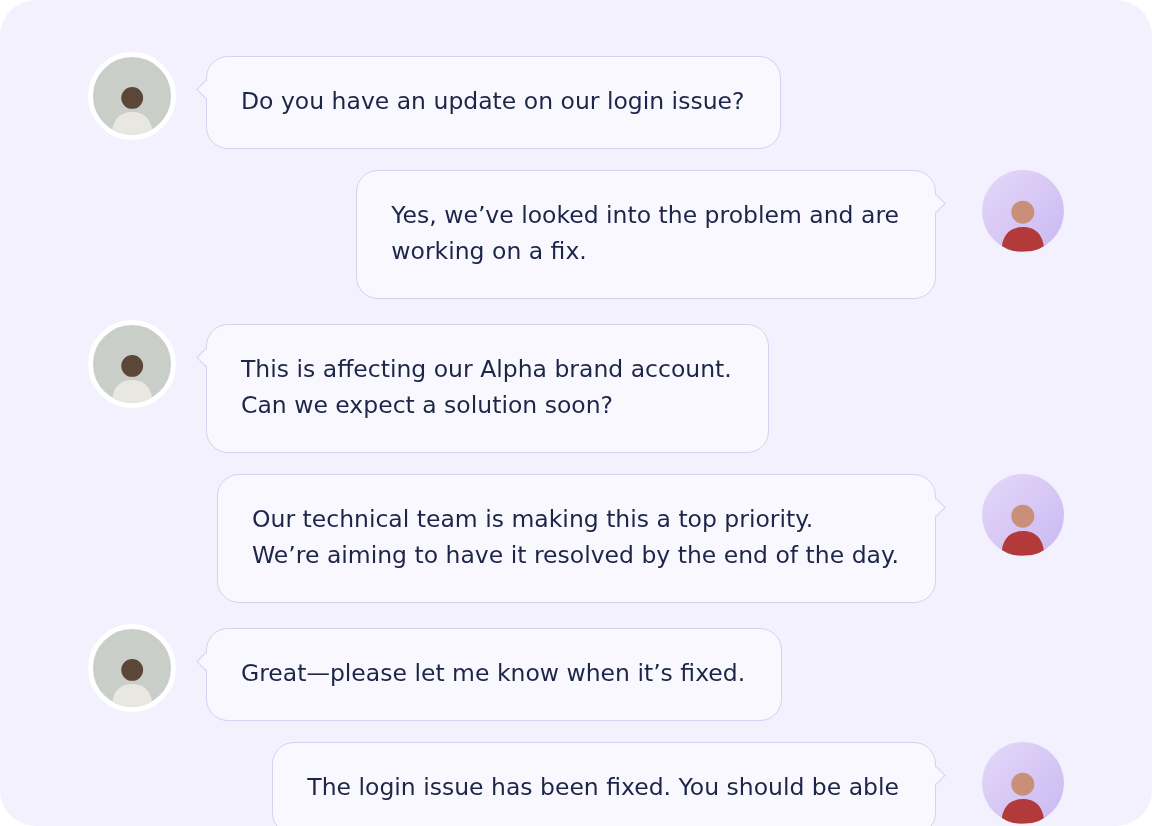 This screenshot has height=826, width=1152. Describe the element at coordinates (575, 537) in the screenshot. I see `message-text: Our technical team is making this a top priority. We’re aiming to have it resolved by the end of the day.` at that location.